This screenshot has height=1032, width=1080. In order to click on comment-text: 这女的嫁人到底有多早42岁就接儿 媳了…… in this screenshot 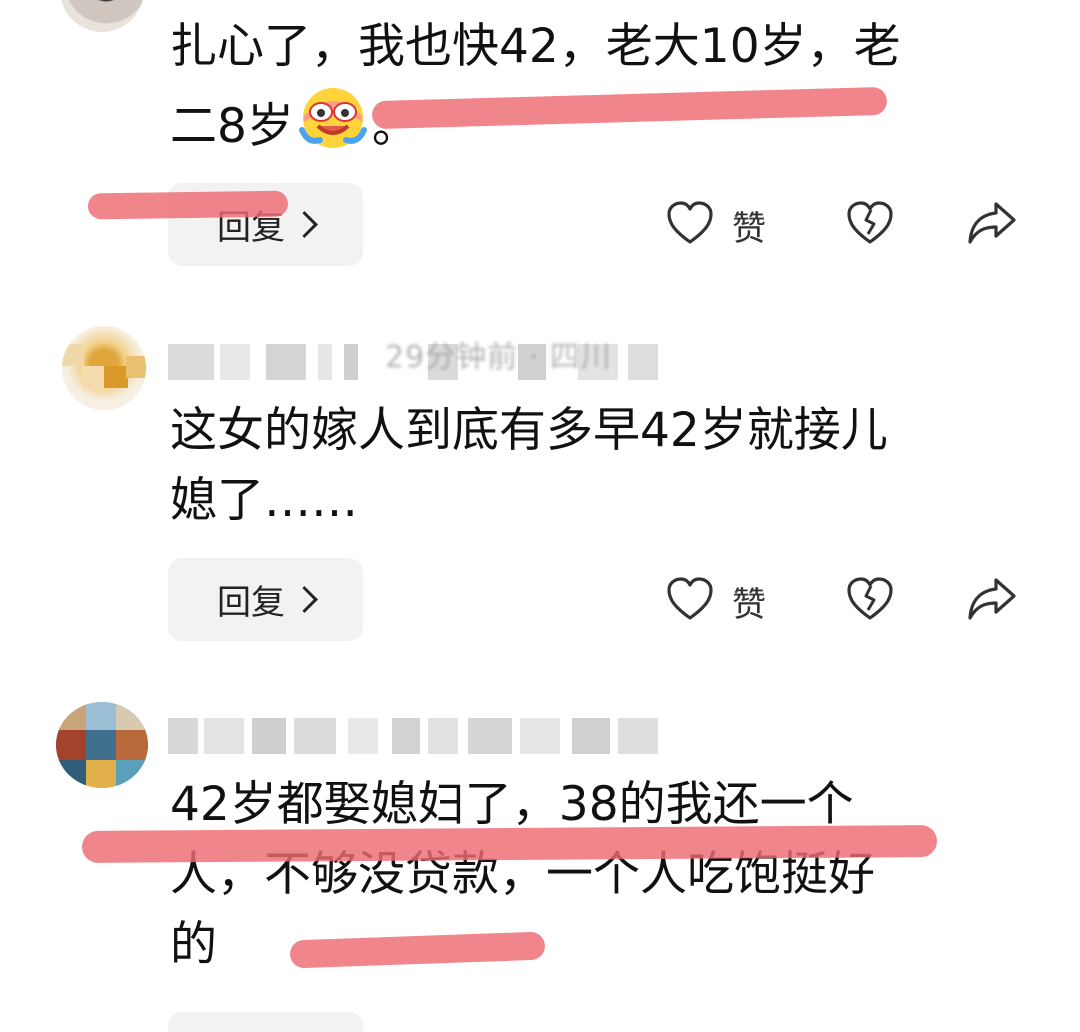, I will do `click(590, 466)`.